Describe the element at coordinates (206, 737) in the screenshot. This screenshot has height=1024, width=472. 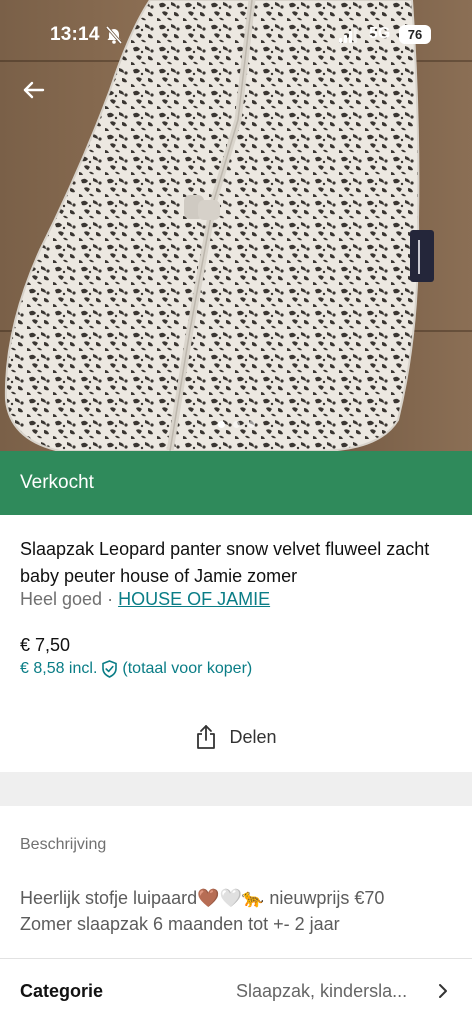
I see `share-icon` at that location.